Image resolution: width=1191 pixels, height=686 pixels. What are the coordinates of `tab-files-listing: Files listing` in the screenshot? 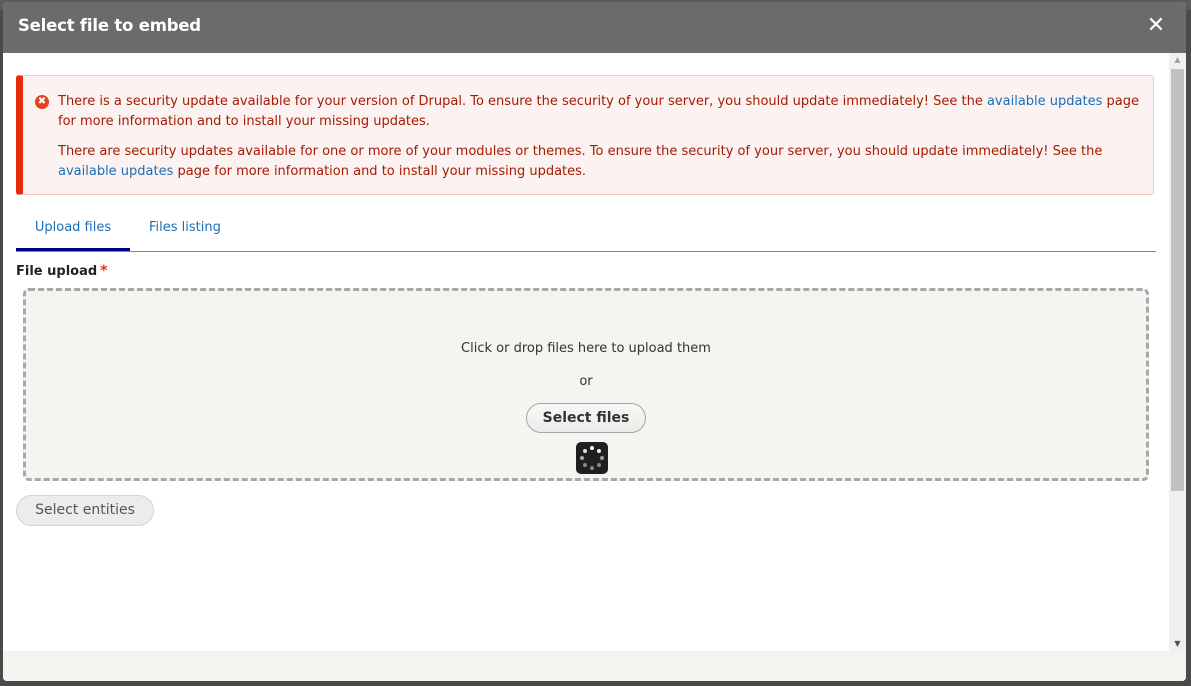 It's located at (185, 226).